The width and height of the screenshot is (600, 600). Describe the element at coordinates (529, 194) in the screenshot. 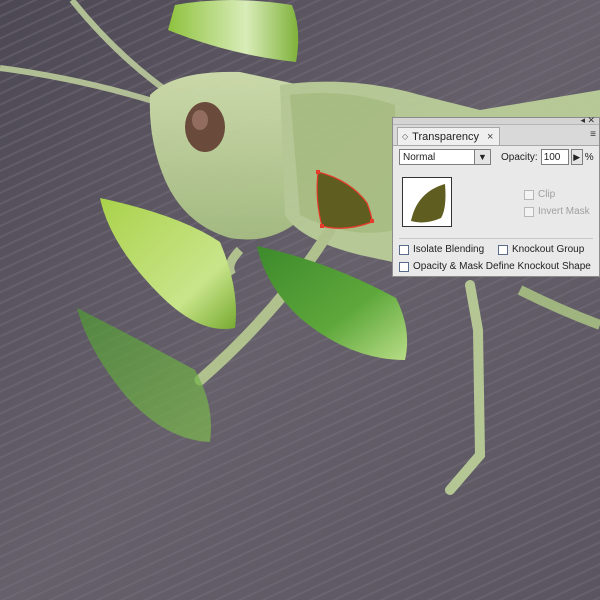

I see `clip-checkbox` at that location.